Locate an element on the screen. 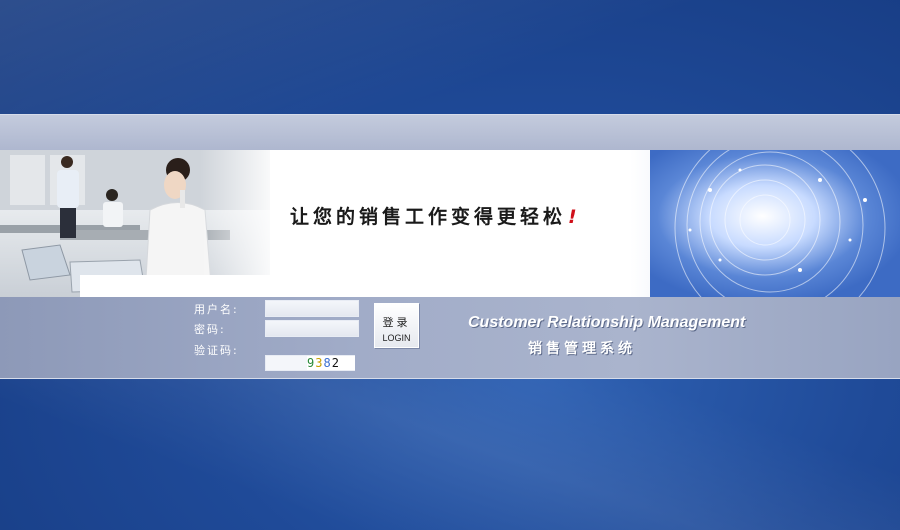 The image size is (900, 530). captcha-image: 9382 is located at coordinates (331, 363).